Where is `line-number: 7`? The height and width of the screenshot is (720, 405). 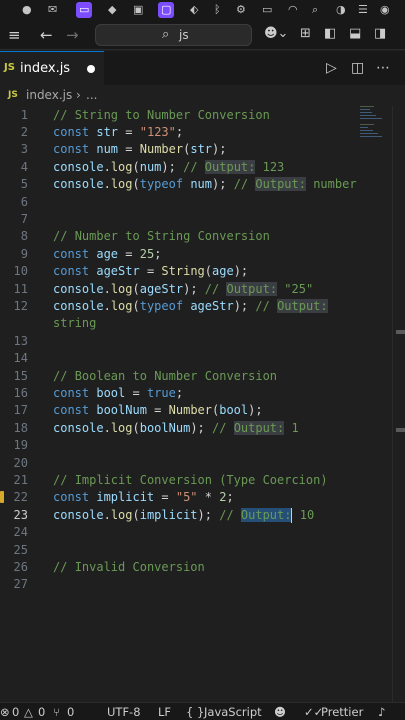
line-number: 7 is located at coordinates (24, 218).